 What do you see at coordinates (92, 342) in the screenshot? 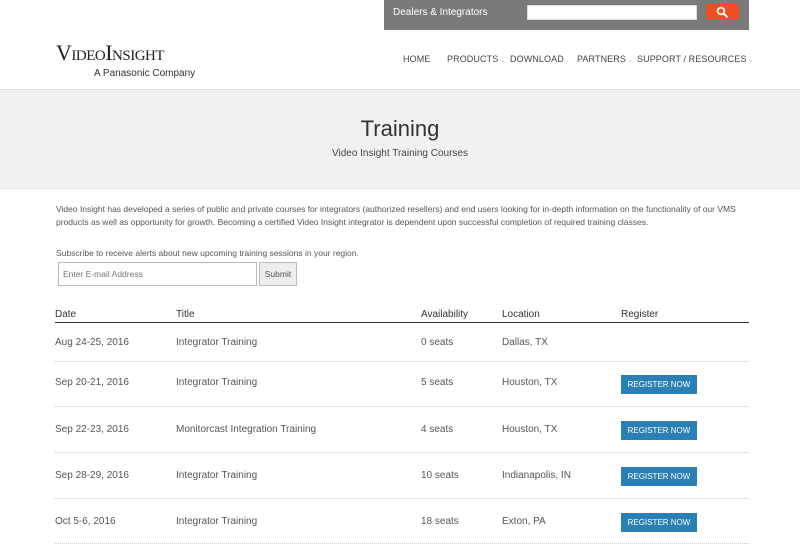
I see `row-date: Aug 24-25, 2016` at bounding box center [92, 342].